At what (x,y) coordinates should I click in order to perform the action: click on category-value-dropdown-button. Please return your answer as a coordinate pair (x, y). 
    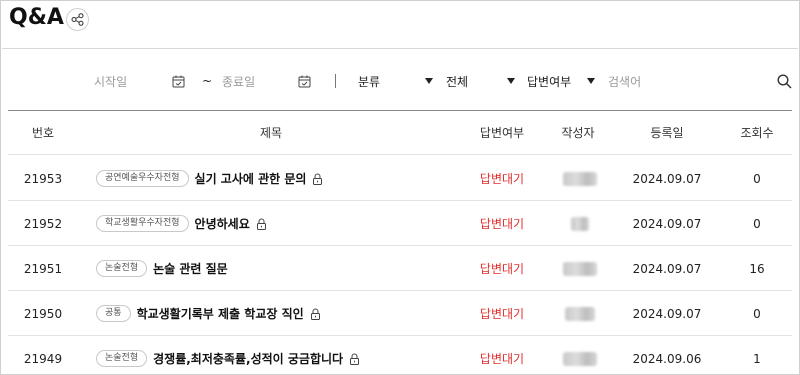
    Looking at the image, I should click on (511, 81).